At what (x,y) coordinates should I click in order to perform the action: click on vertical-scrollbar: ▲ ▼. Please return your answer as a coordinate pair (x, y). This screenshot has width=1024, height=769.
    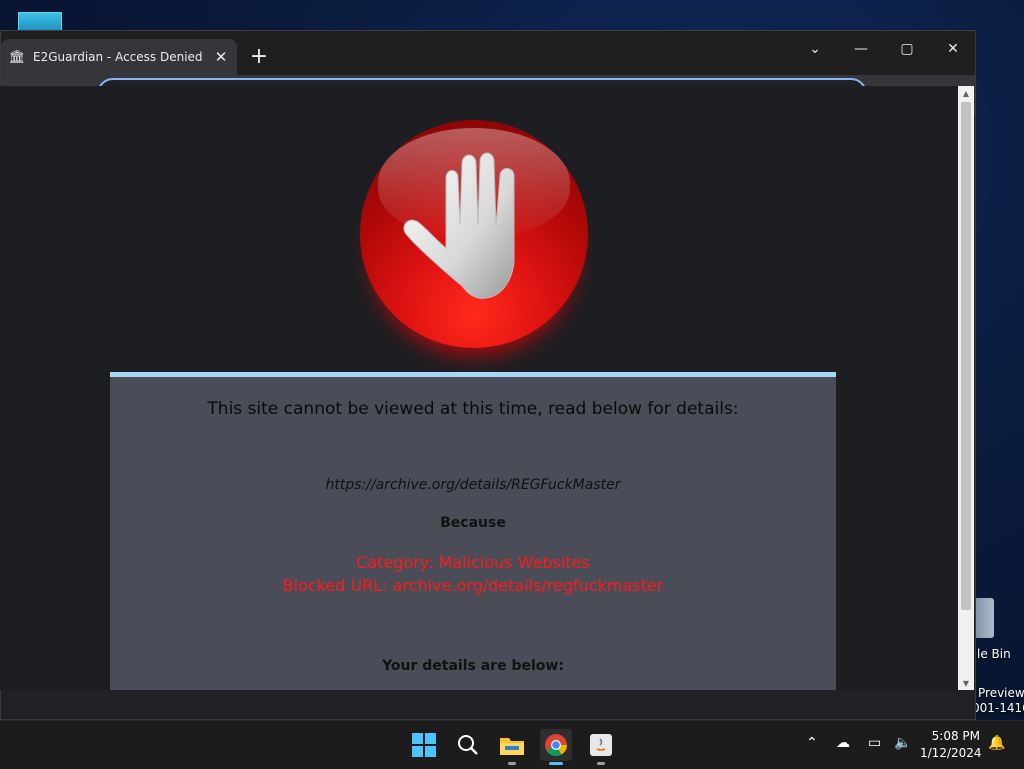
    Looking at the image, I should click on (966, 388).